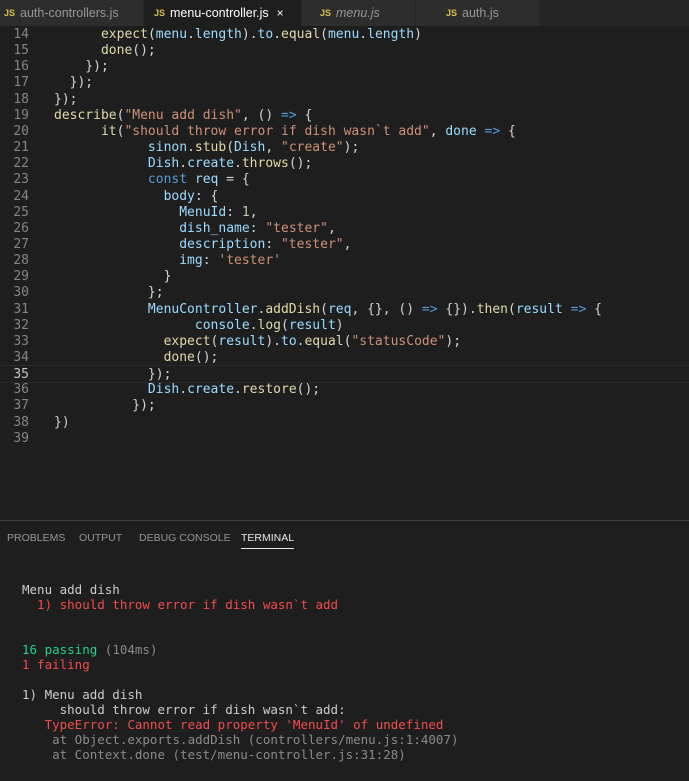 The height and width of the screenshot is (781, 689). What do you see at coordinates (66, 99) in the screenshot?
I see `code-token: });` at bounding box center [66, 99].